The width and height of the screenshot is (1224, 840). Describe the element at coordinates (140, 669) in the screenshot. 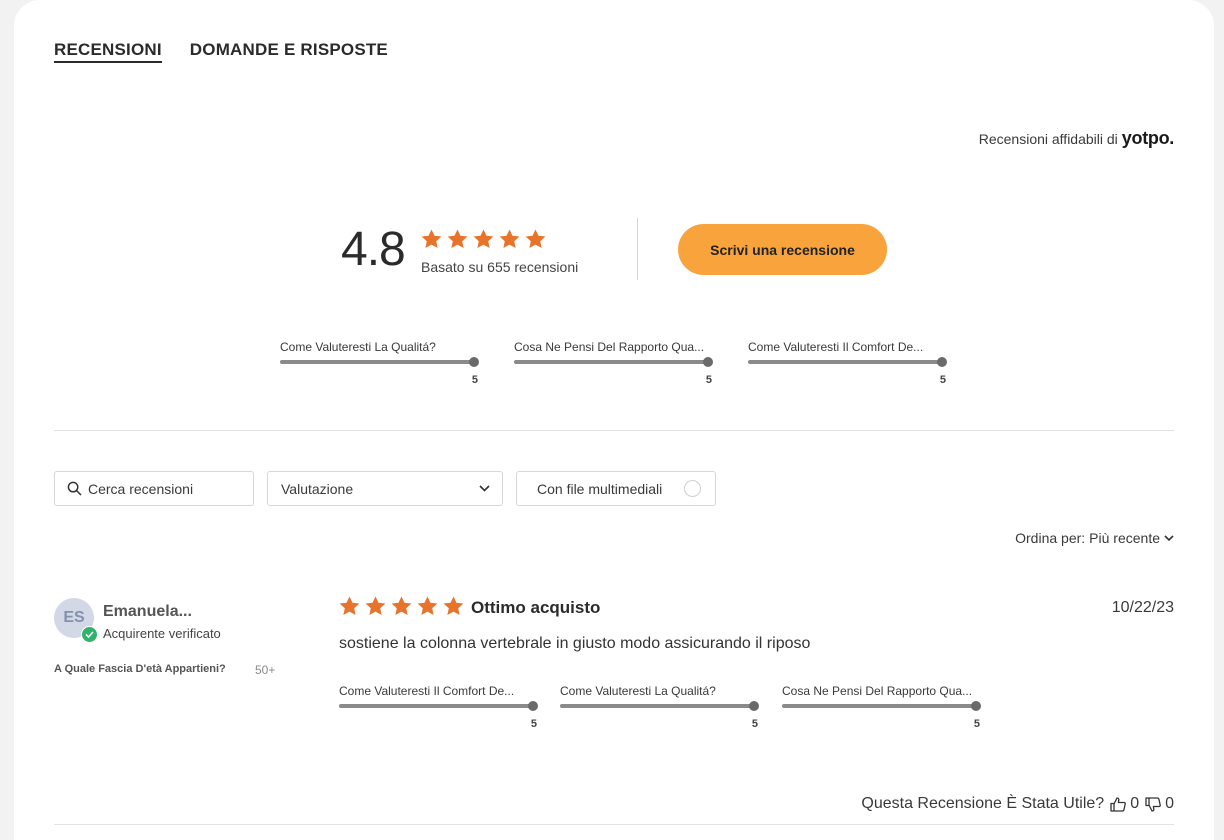

I see `age-question: A Quale Fascia D'età Appartieni?` at that location.